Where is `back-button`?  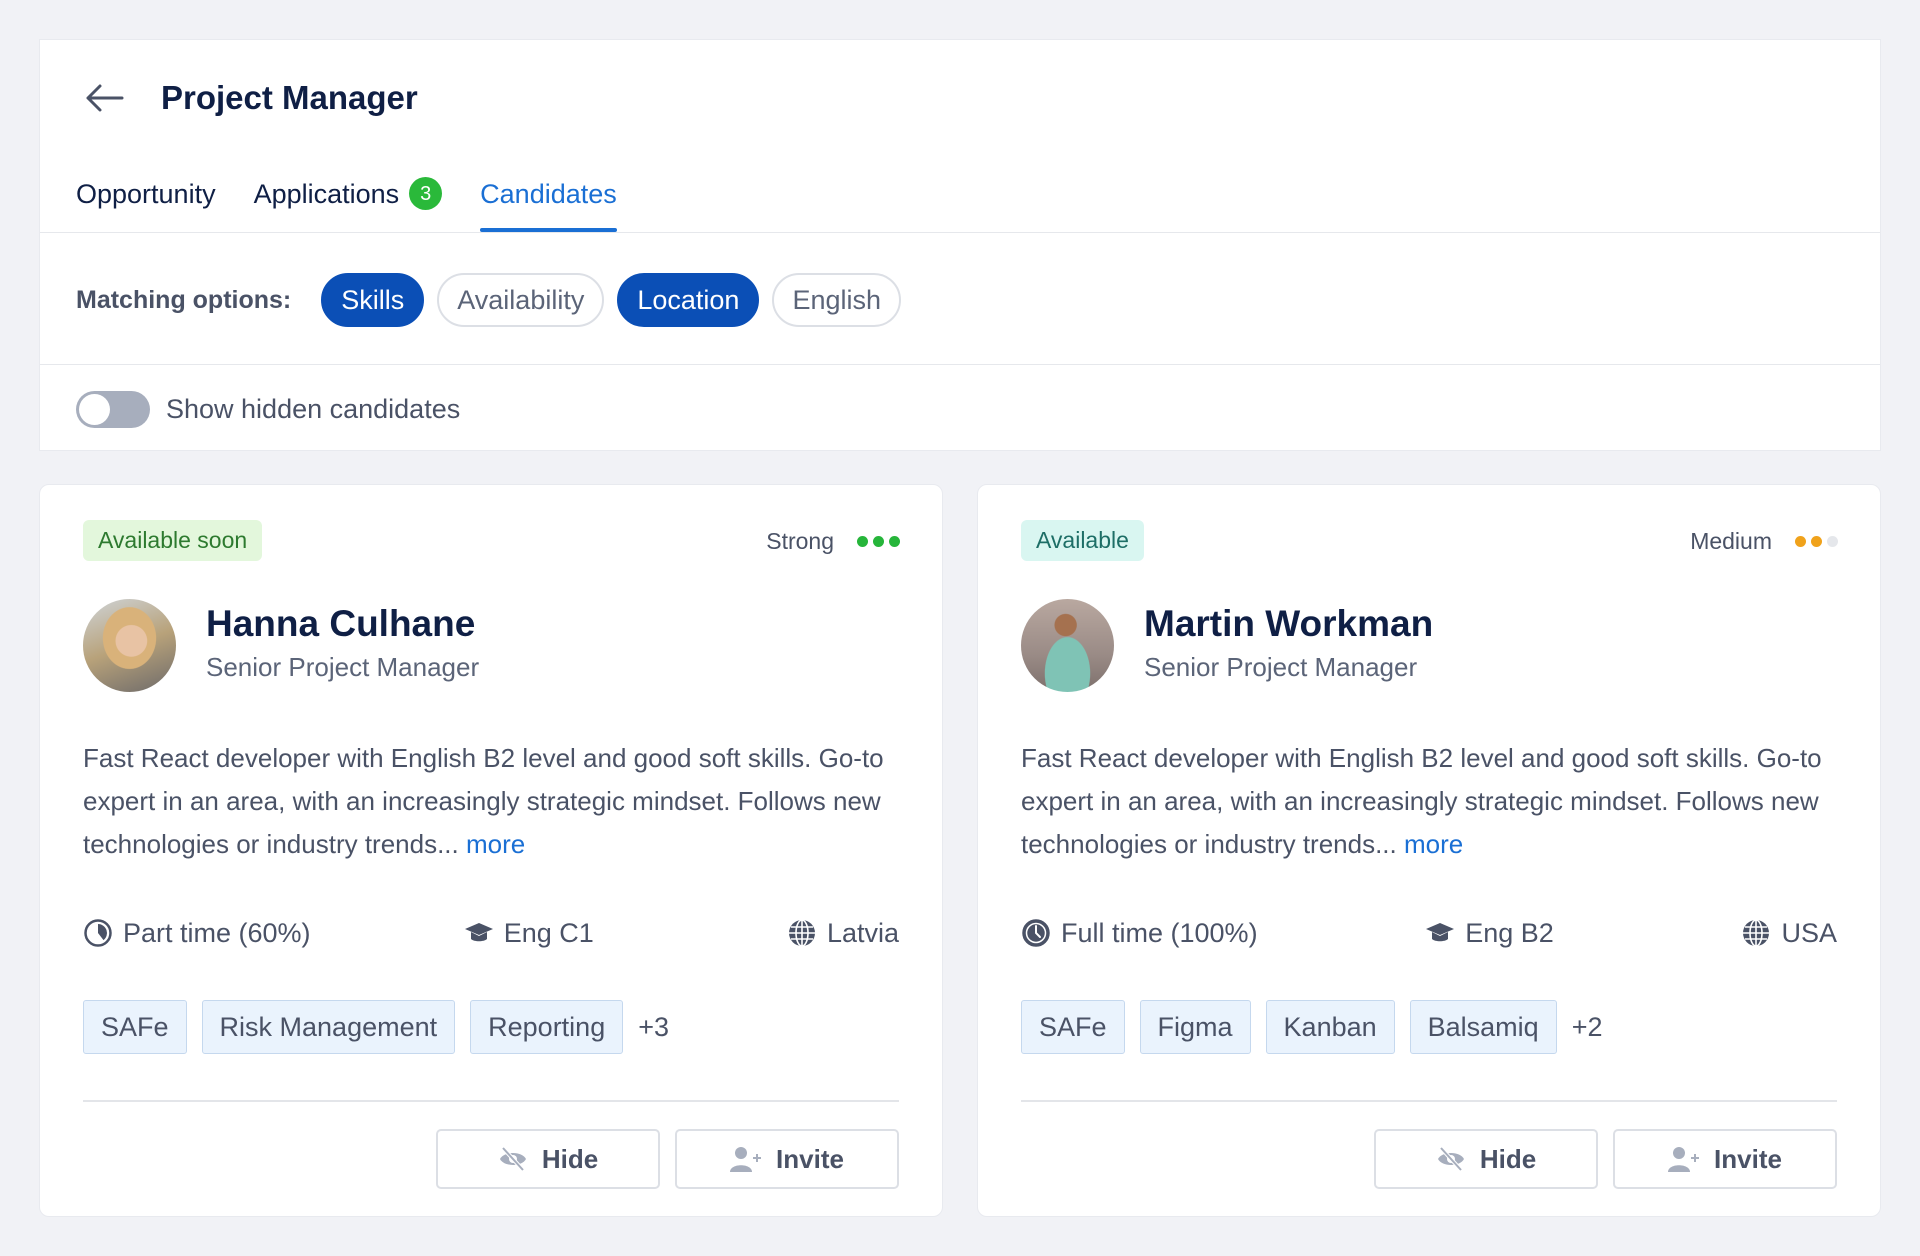 back-button is located at coordinates (104, 98).